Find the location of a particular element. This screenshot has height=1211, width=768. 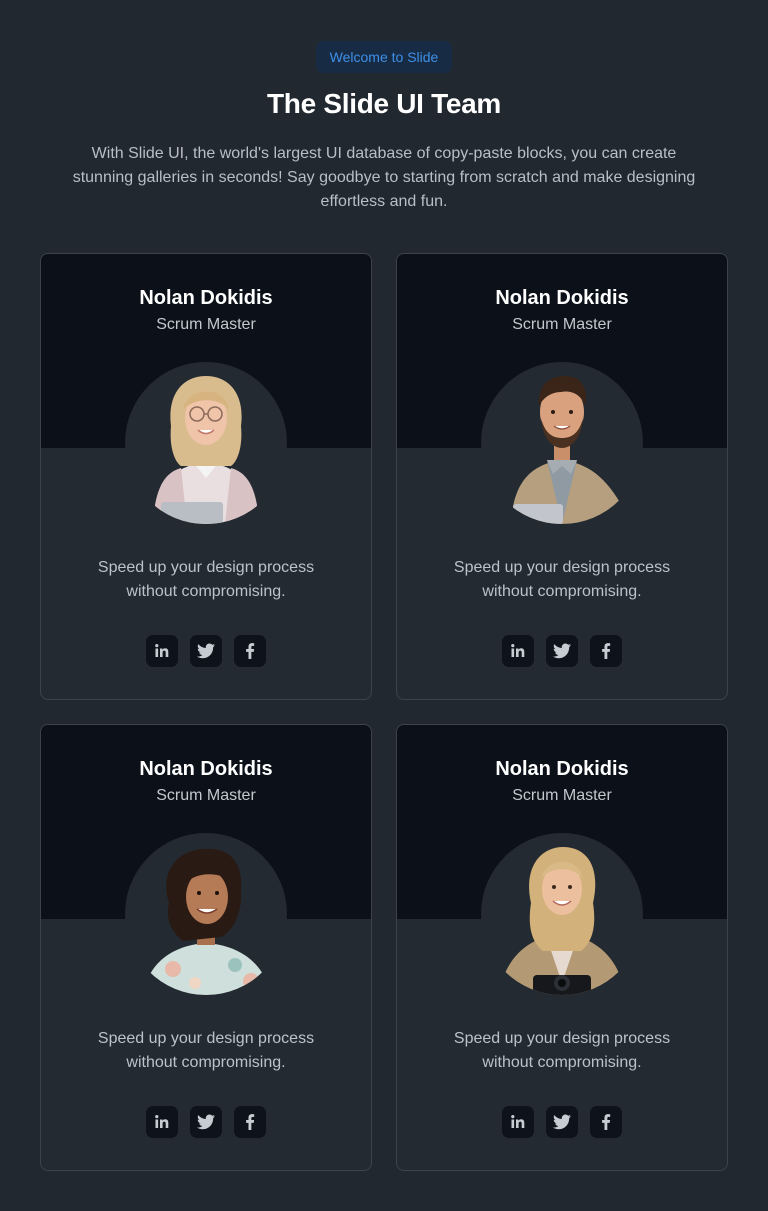

welcome-badge: Welcome to Slide is located at coordinates (384, 57).